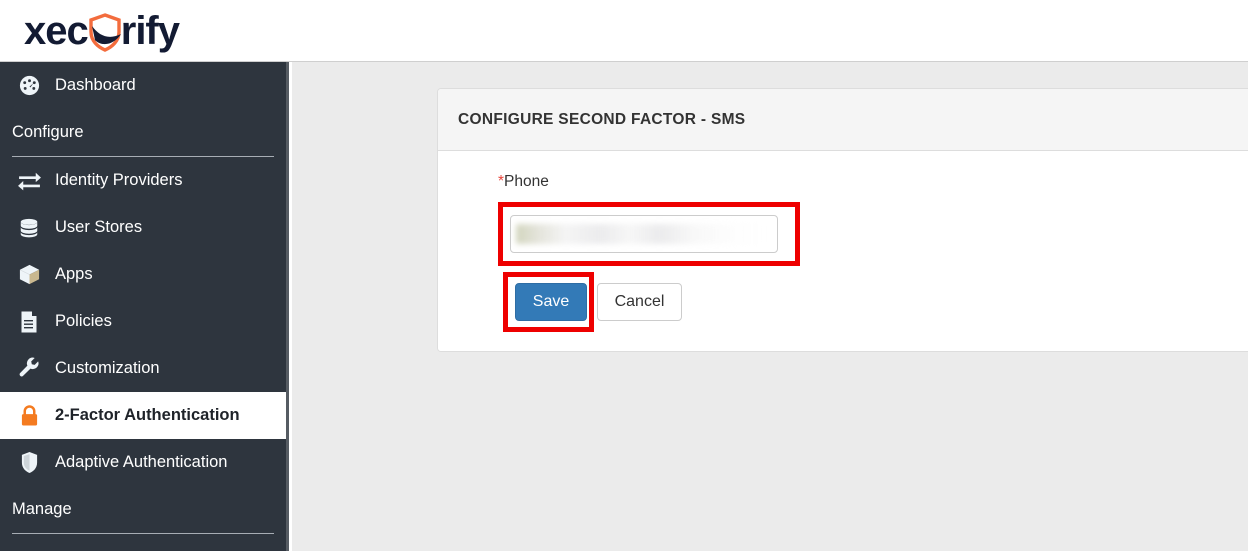  I want to click on phone-field-label: *Phone, so click(873, 182).